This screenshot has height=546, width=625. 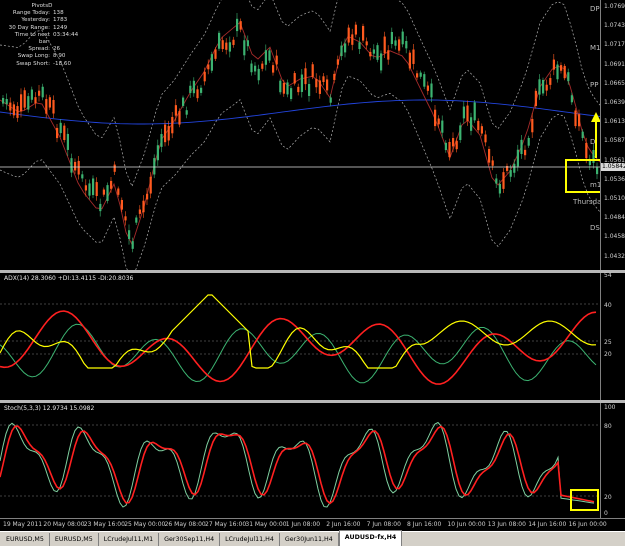 I want to click on tab-eurusd-m5: EURUSD,M5, so click(x=25, y=539).